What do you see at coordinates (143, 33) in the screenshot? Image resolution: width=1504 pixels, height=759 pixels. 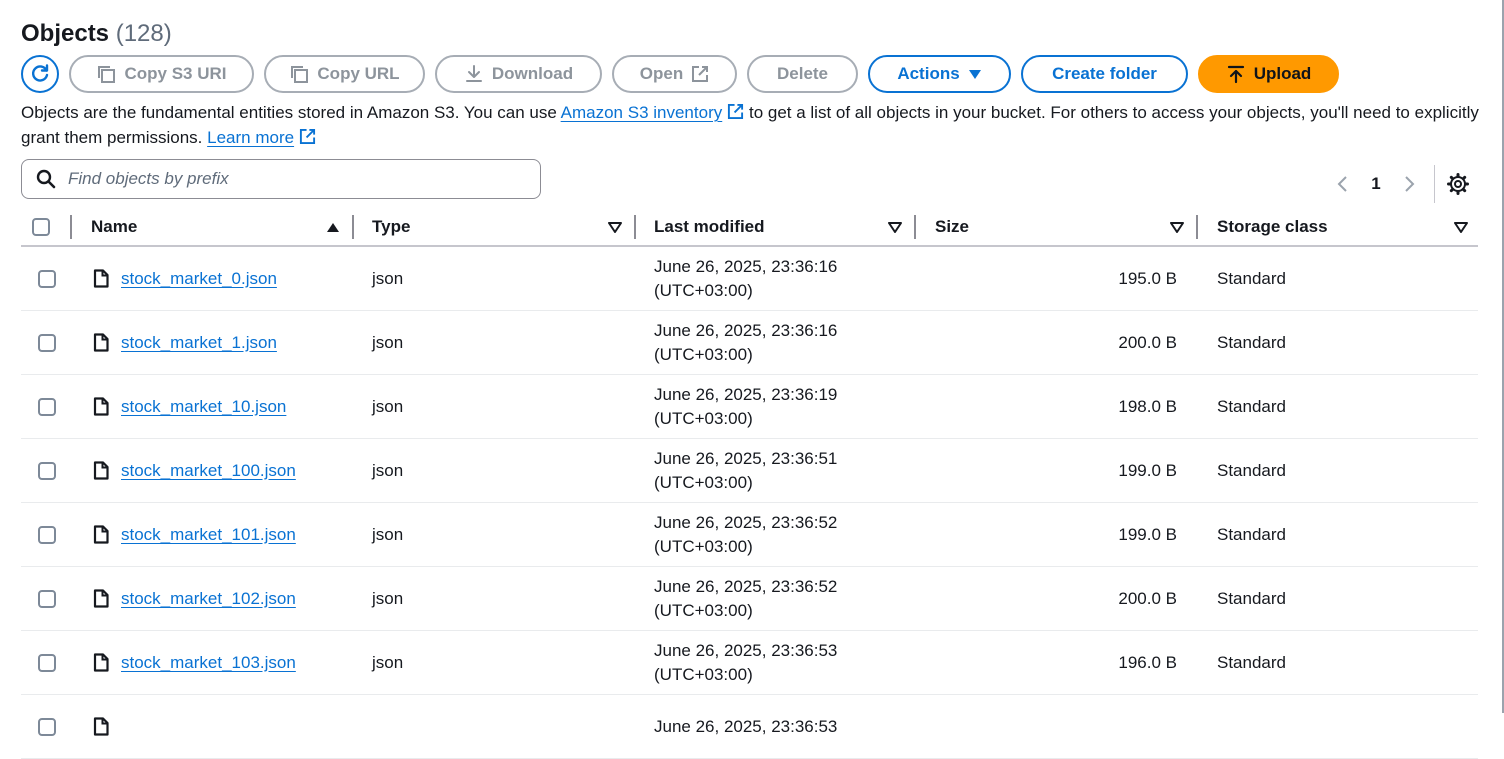 I see `object-count: (128)` at bounding box center [143, 33].